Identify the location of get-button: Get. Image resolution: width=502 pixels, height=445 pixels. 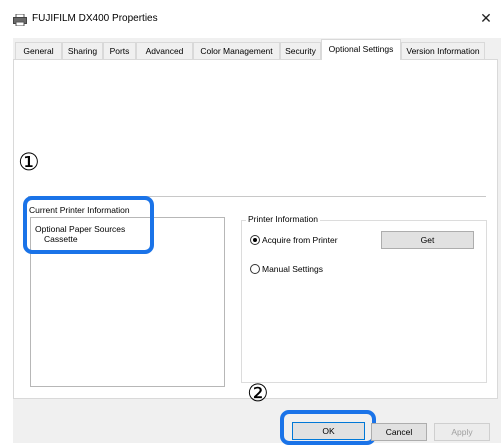
(427, 240).